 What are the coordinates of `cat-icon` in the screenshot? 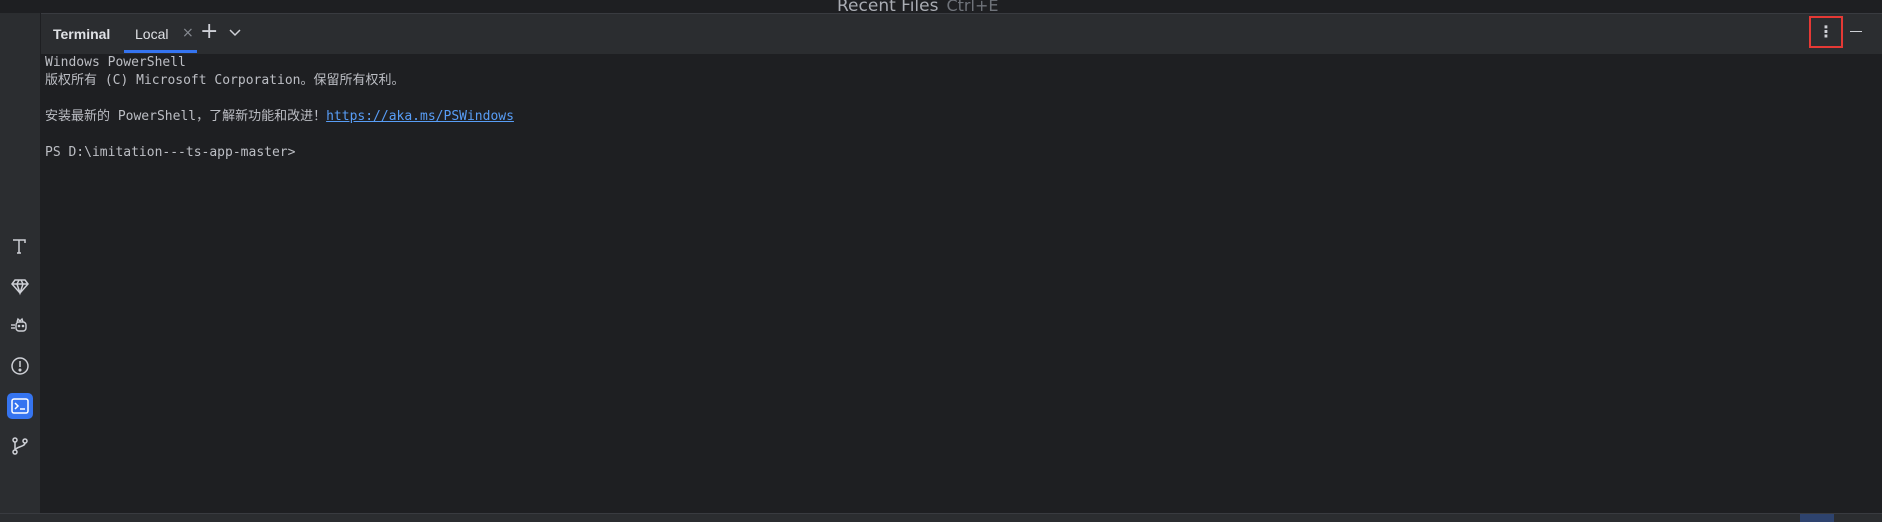 It's located at (20, 326).